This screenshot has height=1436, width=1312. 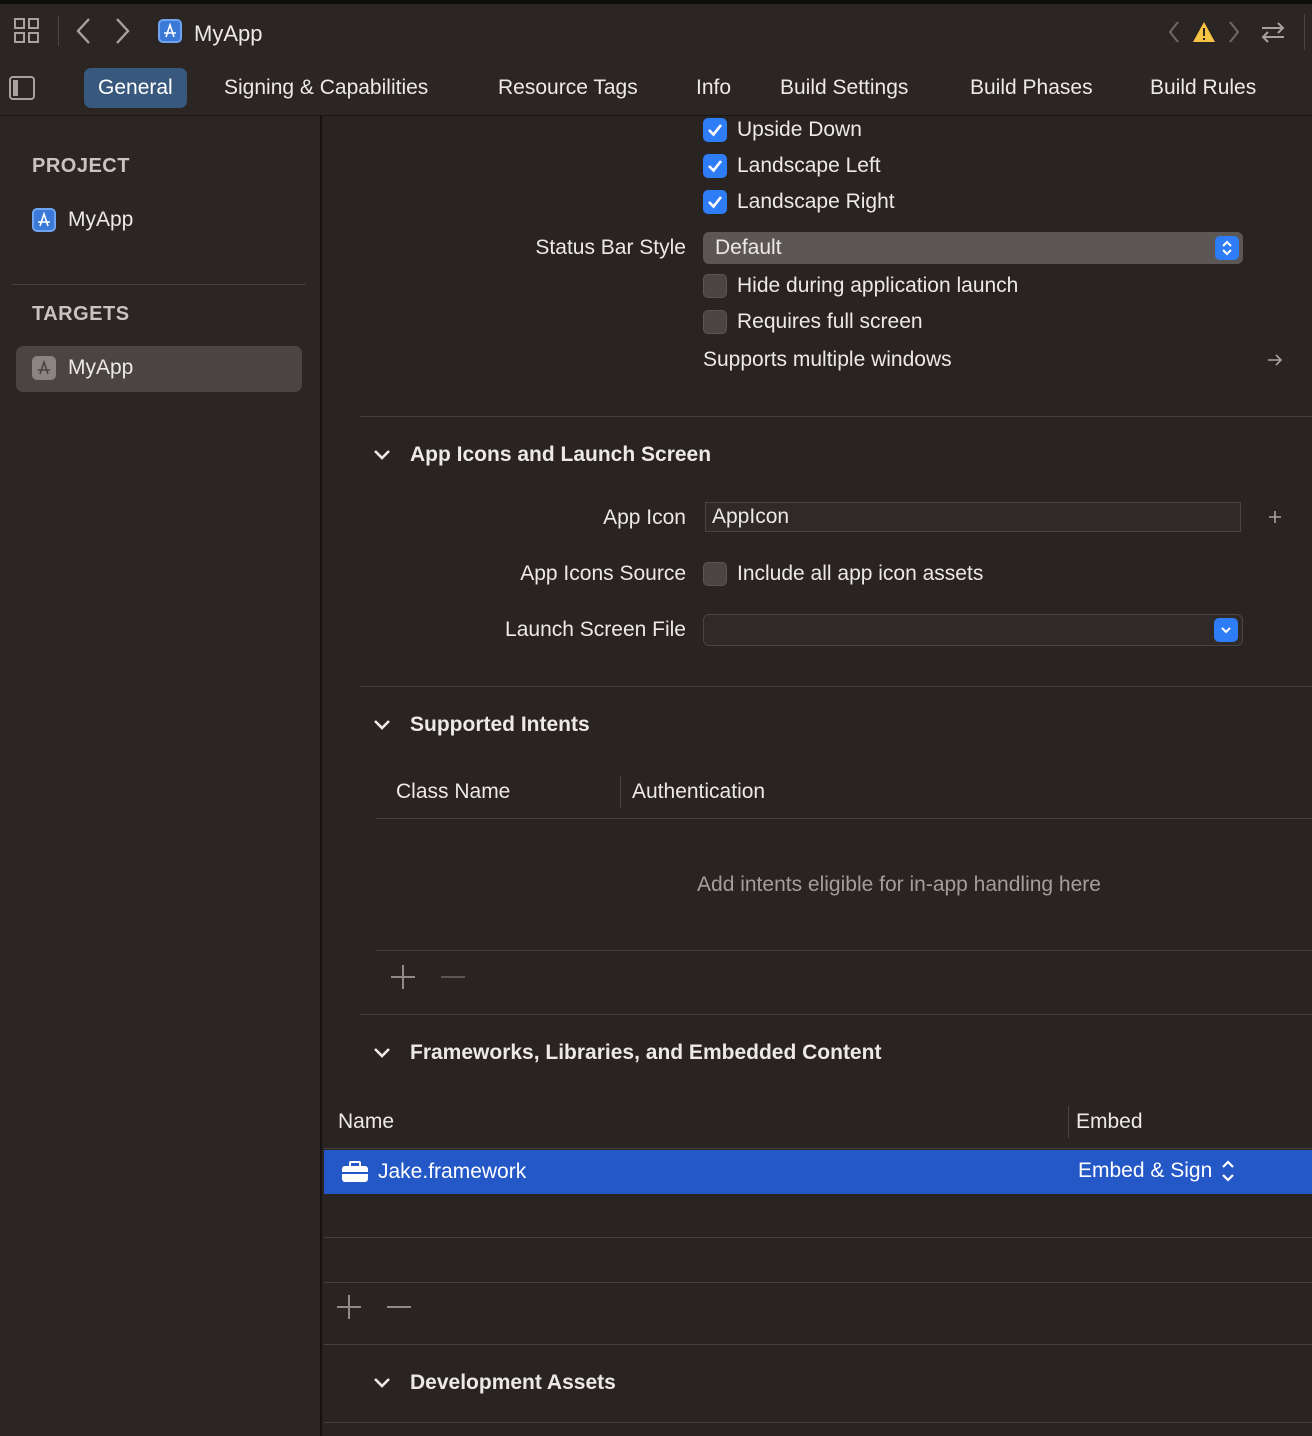 What do you see at coordinates (513, 1382) in the screenshot?
I see `section-title: Development Assets` at bounding box center [513, 1382].